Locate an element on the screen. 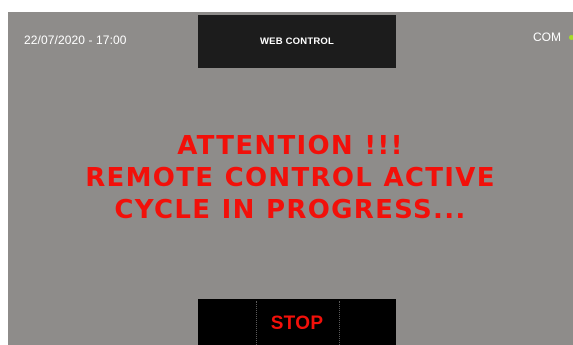 This screenshot has height=345, width=573. alert-line-remote-control: REMOTE CONTROL ACTIVE is located at coordinates (290, 178).